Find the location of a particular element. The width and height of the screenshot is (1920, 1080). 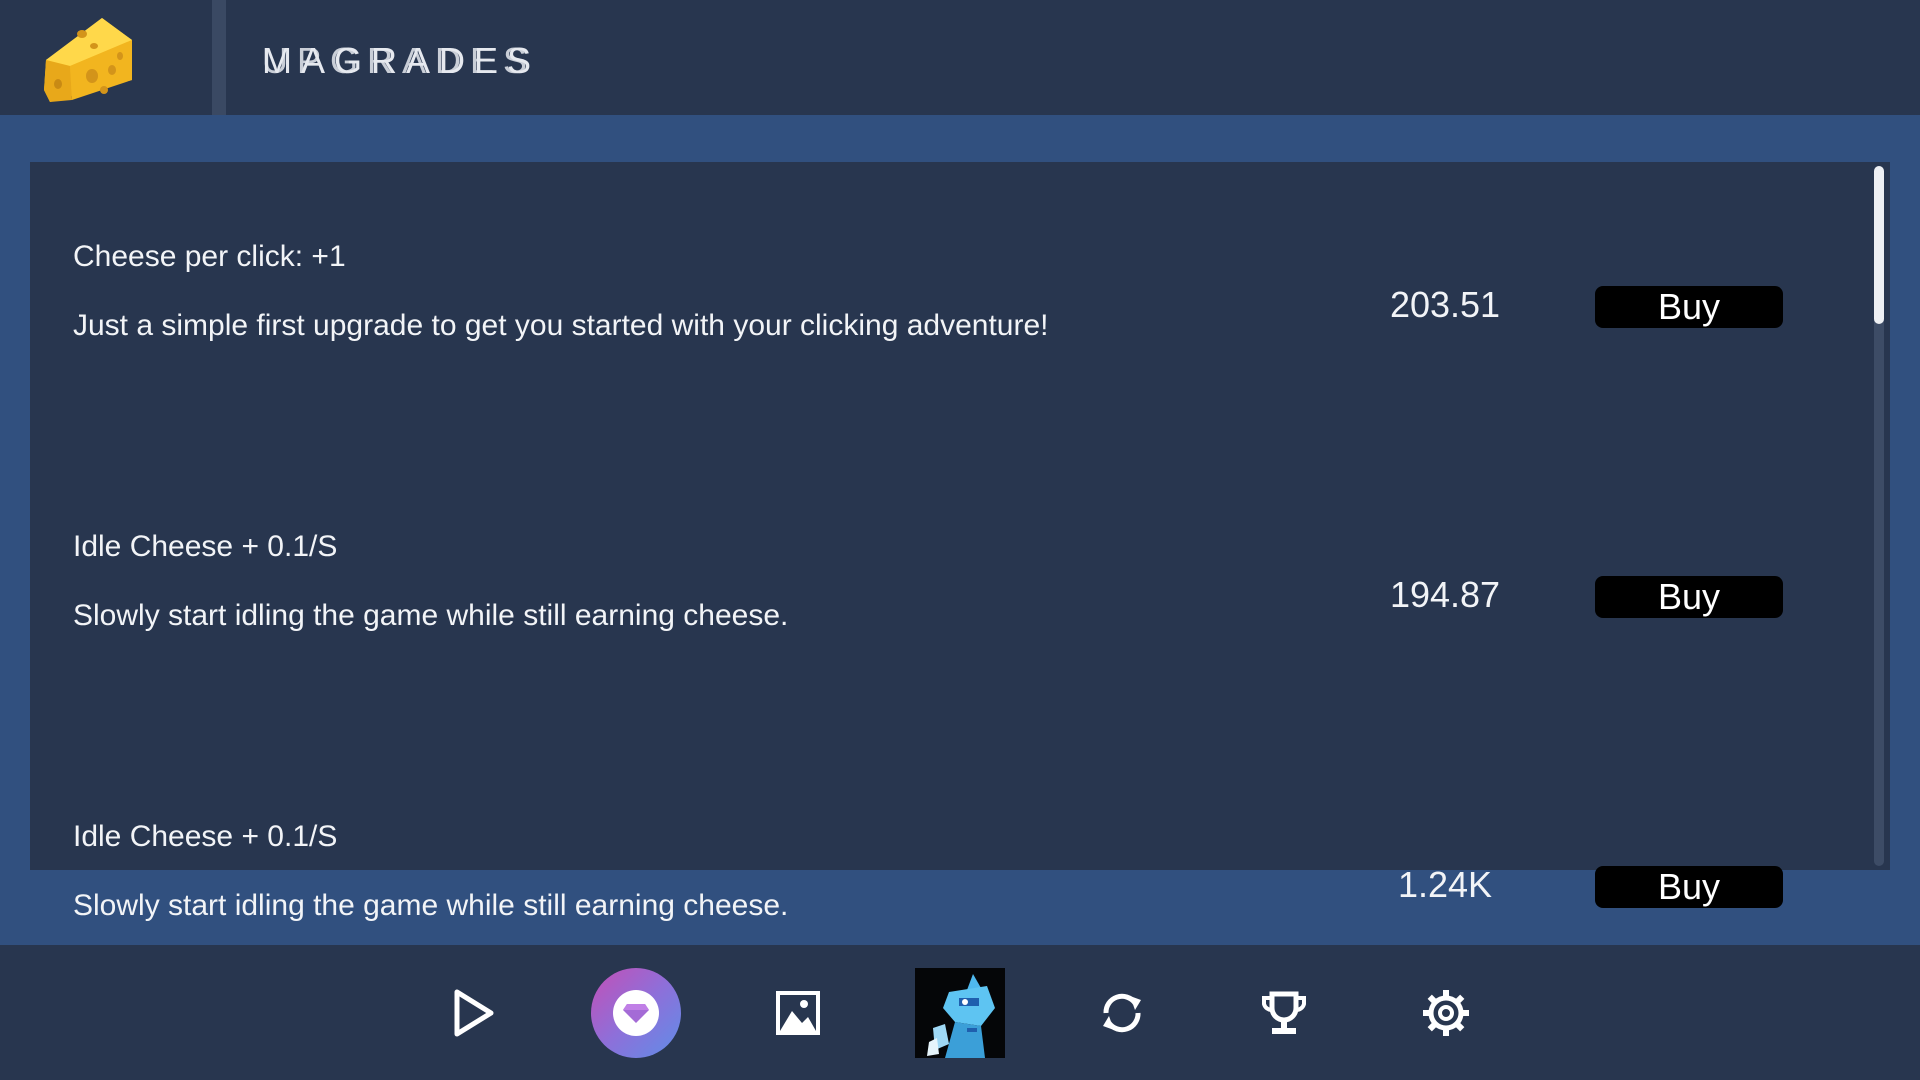

upgrade-price: 203.51 is located at coordinates (1445, 304).